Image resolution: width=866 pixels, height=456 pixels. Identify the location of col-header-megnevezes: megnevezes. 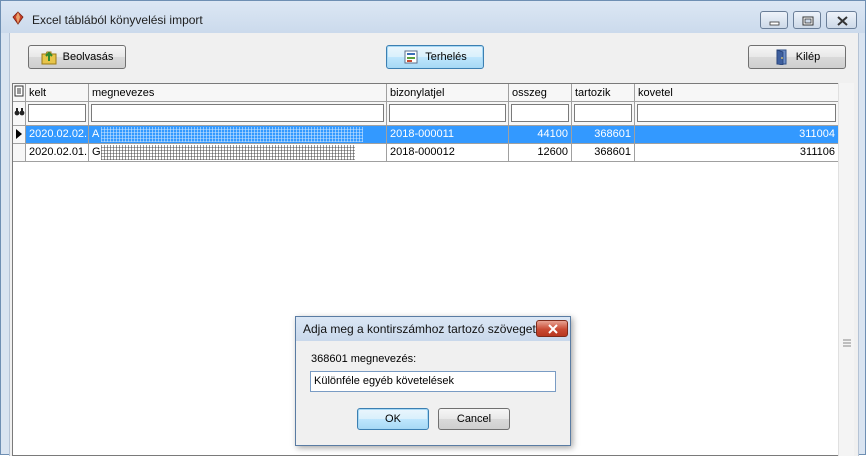
(238, 93).